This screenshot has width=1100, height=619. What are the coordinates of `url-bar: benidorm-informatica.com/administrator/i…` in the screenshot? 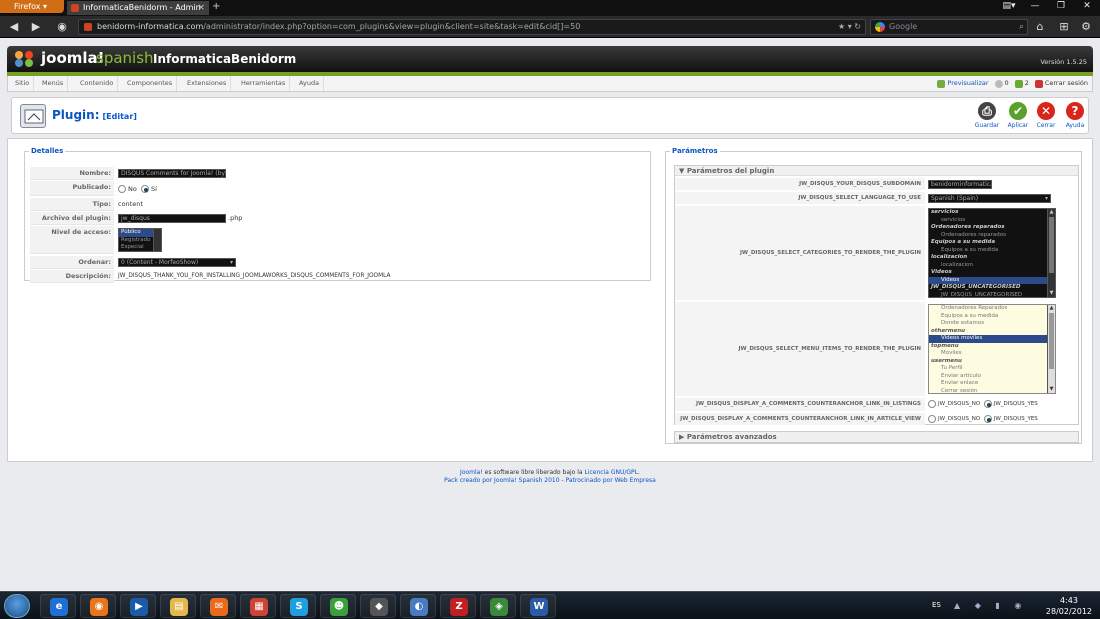 It's located at (472, 27).